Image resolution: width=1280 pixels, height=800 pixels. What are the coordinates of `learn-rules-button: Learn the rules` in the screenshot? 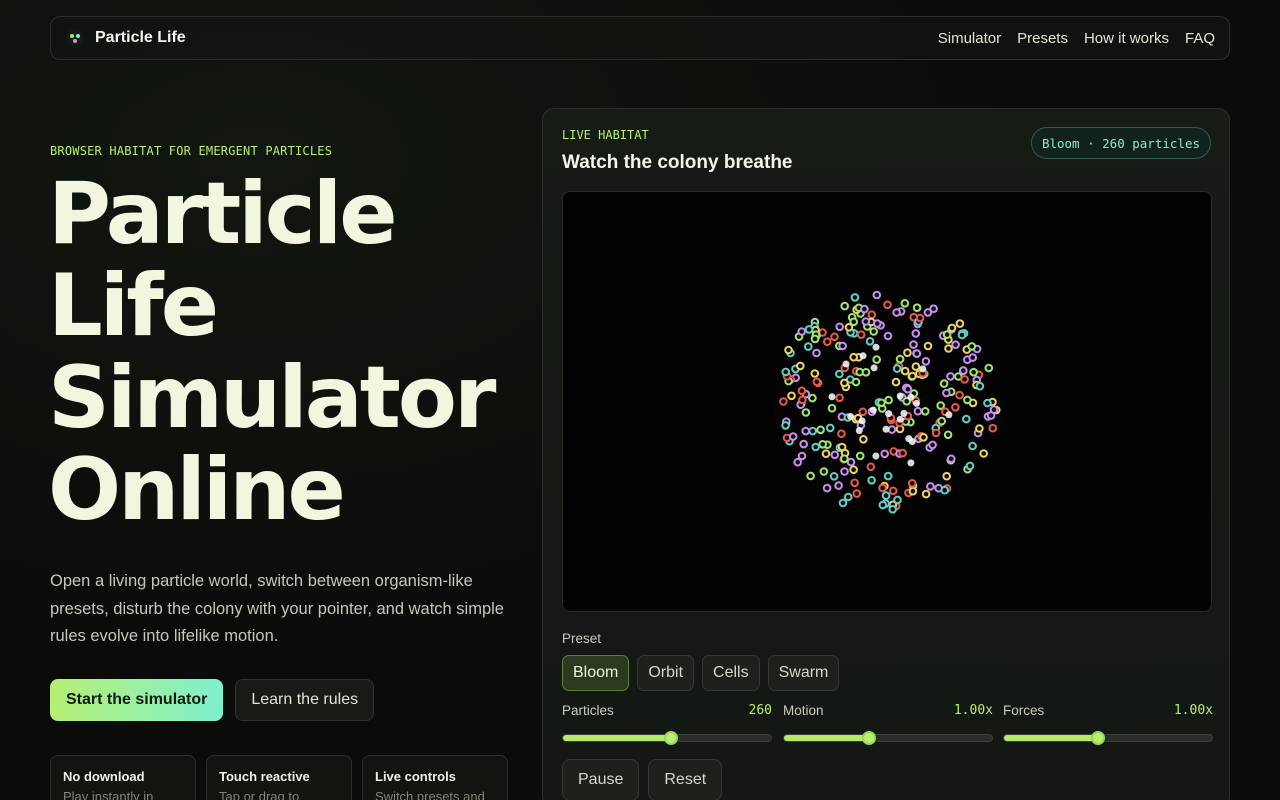 It's located at (305, 700).